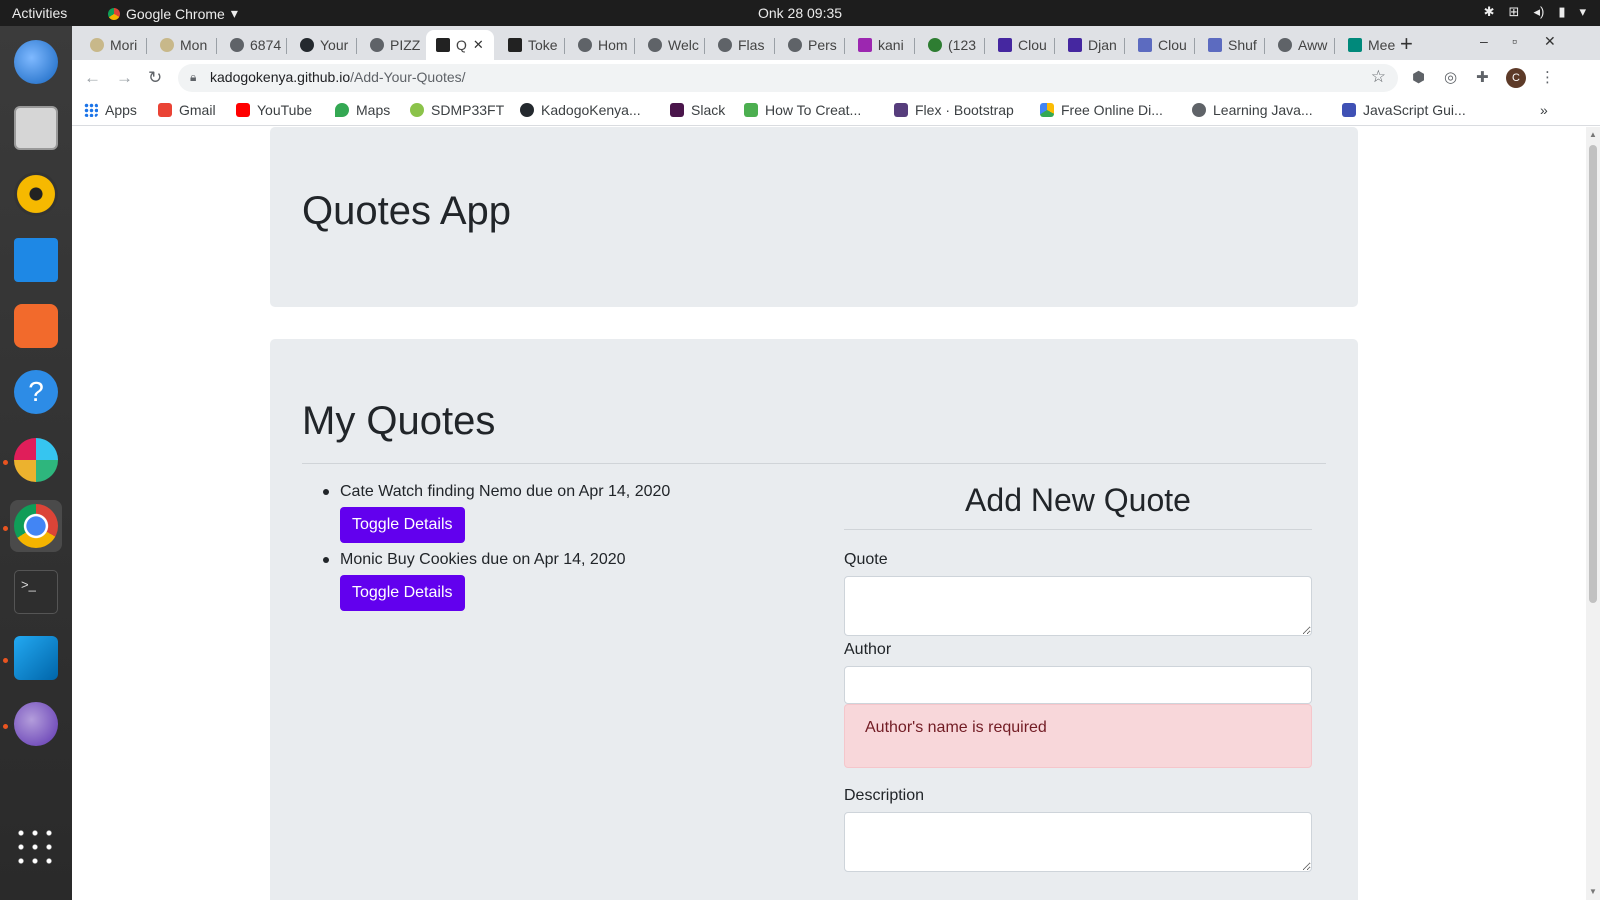 The height and width of the screenshot is (900, 1600). What do you see at coordinates (1489, 12) in the screenshot?
I see `slack-tray-icon: ✱` at bounding box center [1489, 12].